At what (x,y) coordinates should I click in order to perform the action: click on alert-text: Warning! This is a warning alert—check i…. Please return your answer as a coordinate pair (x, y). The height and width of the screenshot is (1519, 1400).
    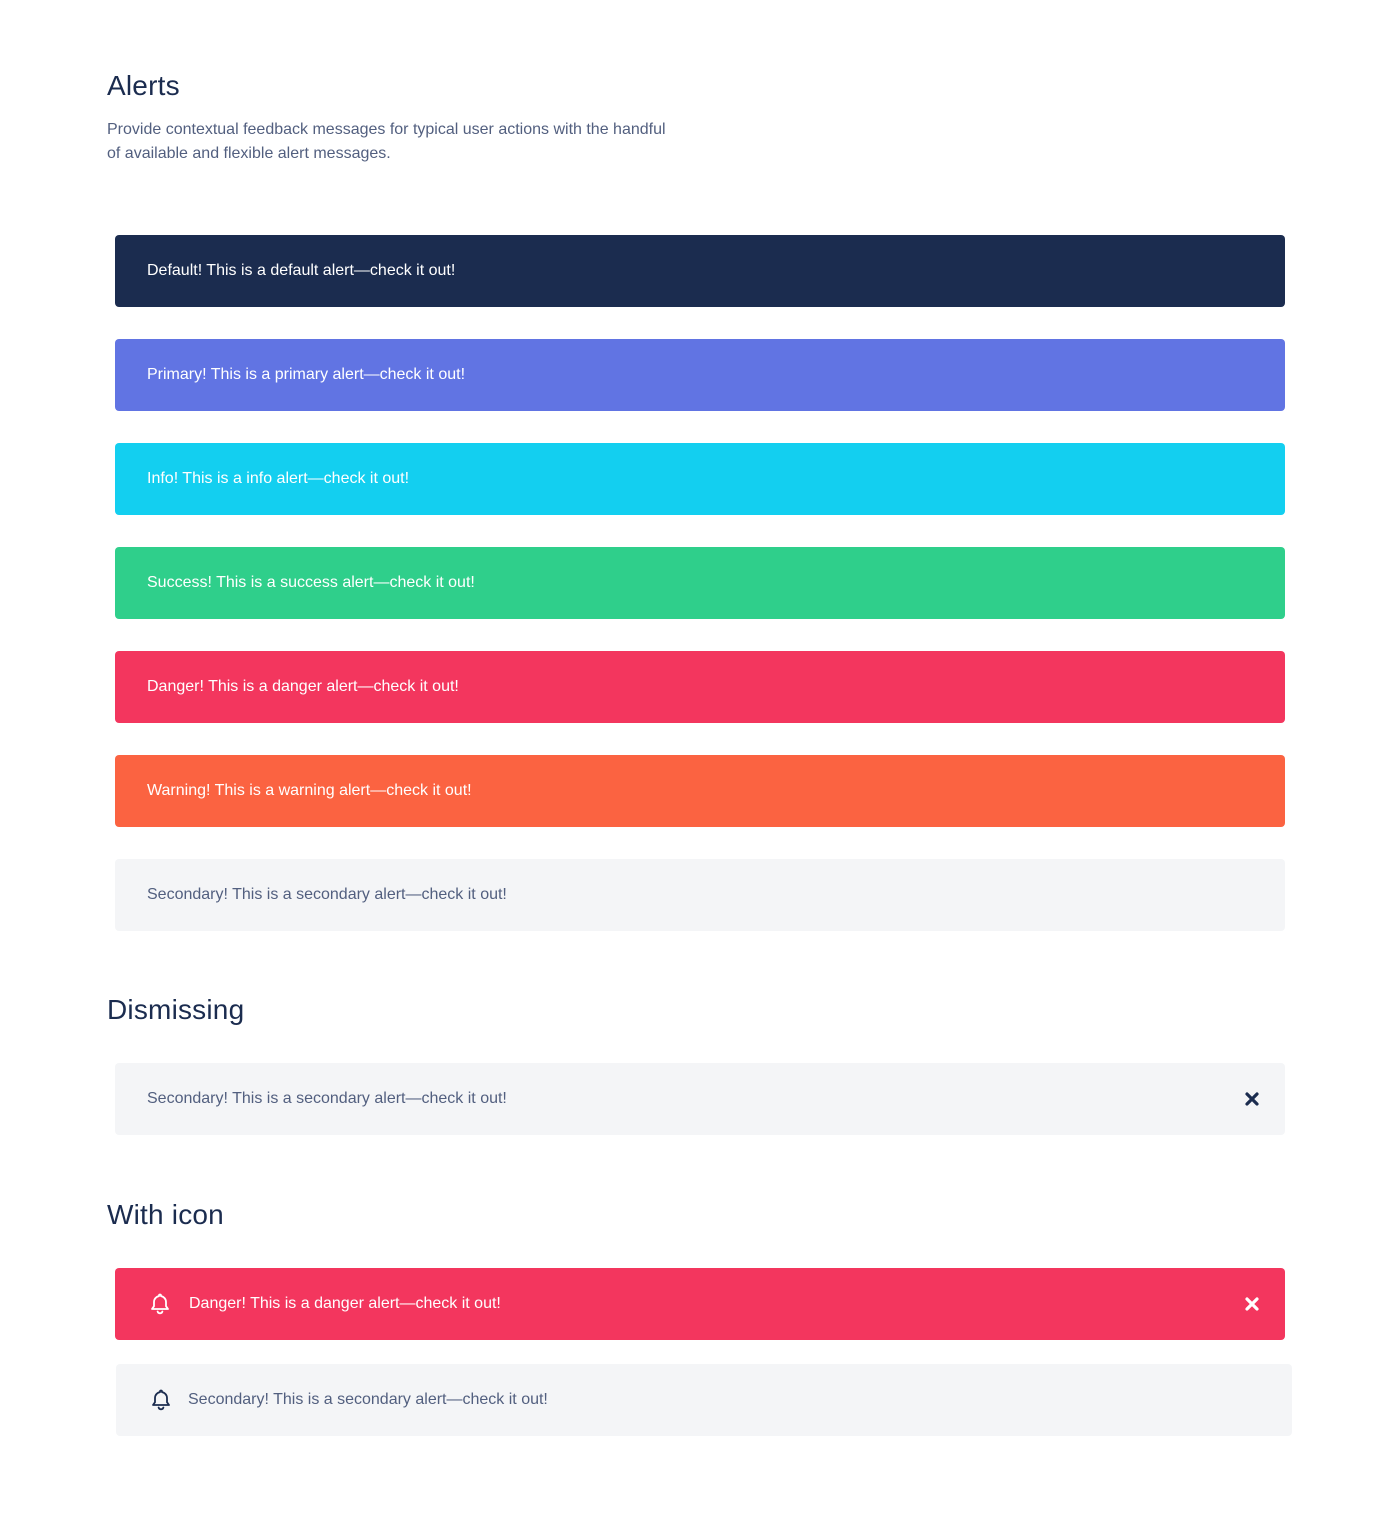
    Looking at the image, I should click on (309, 790).